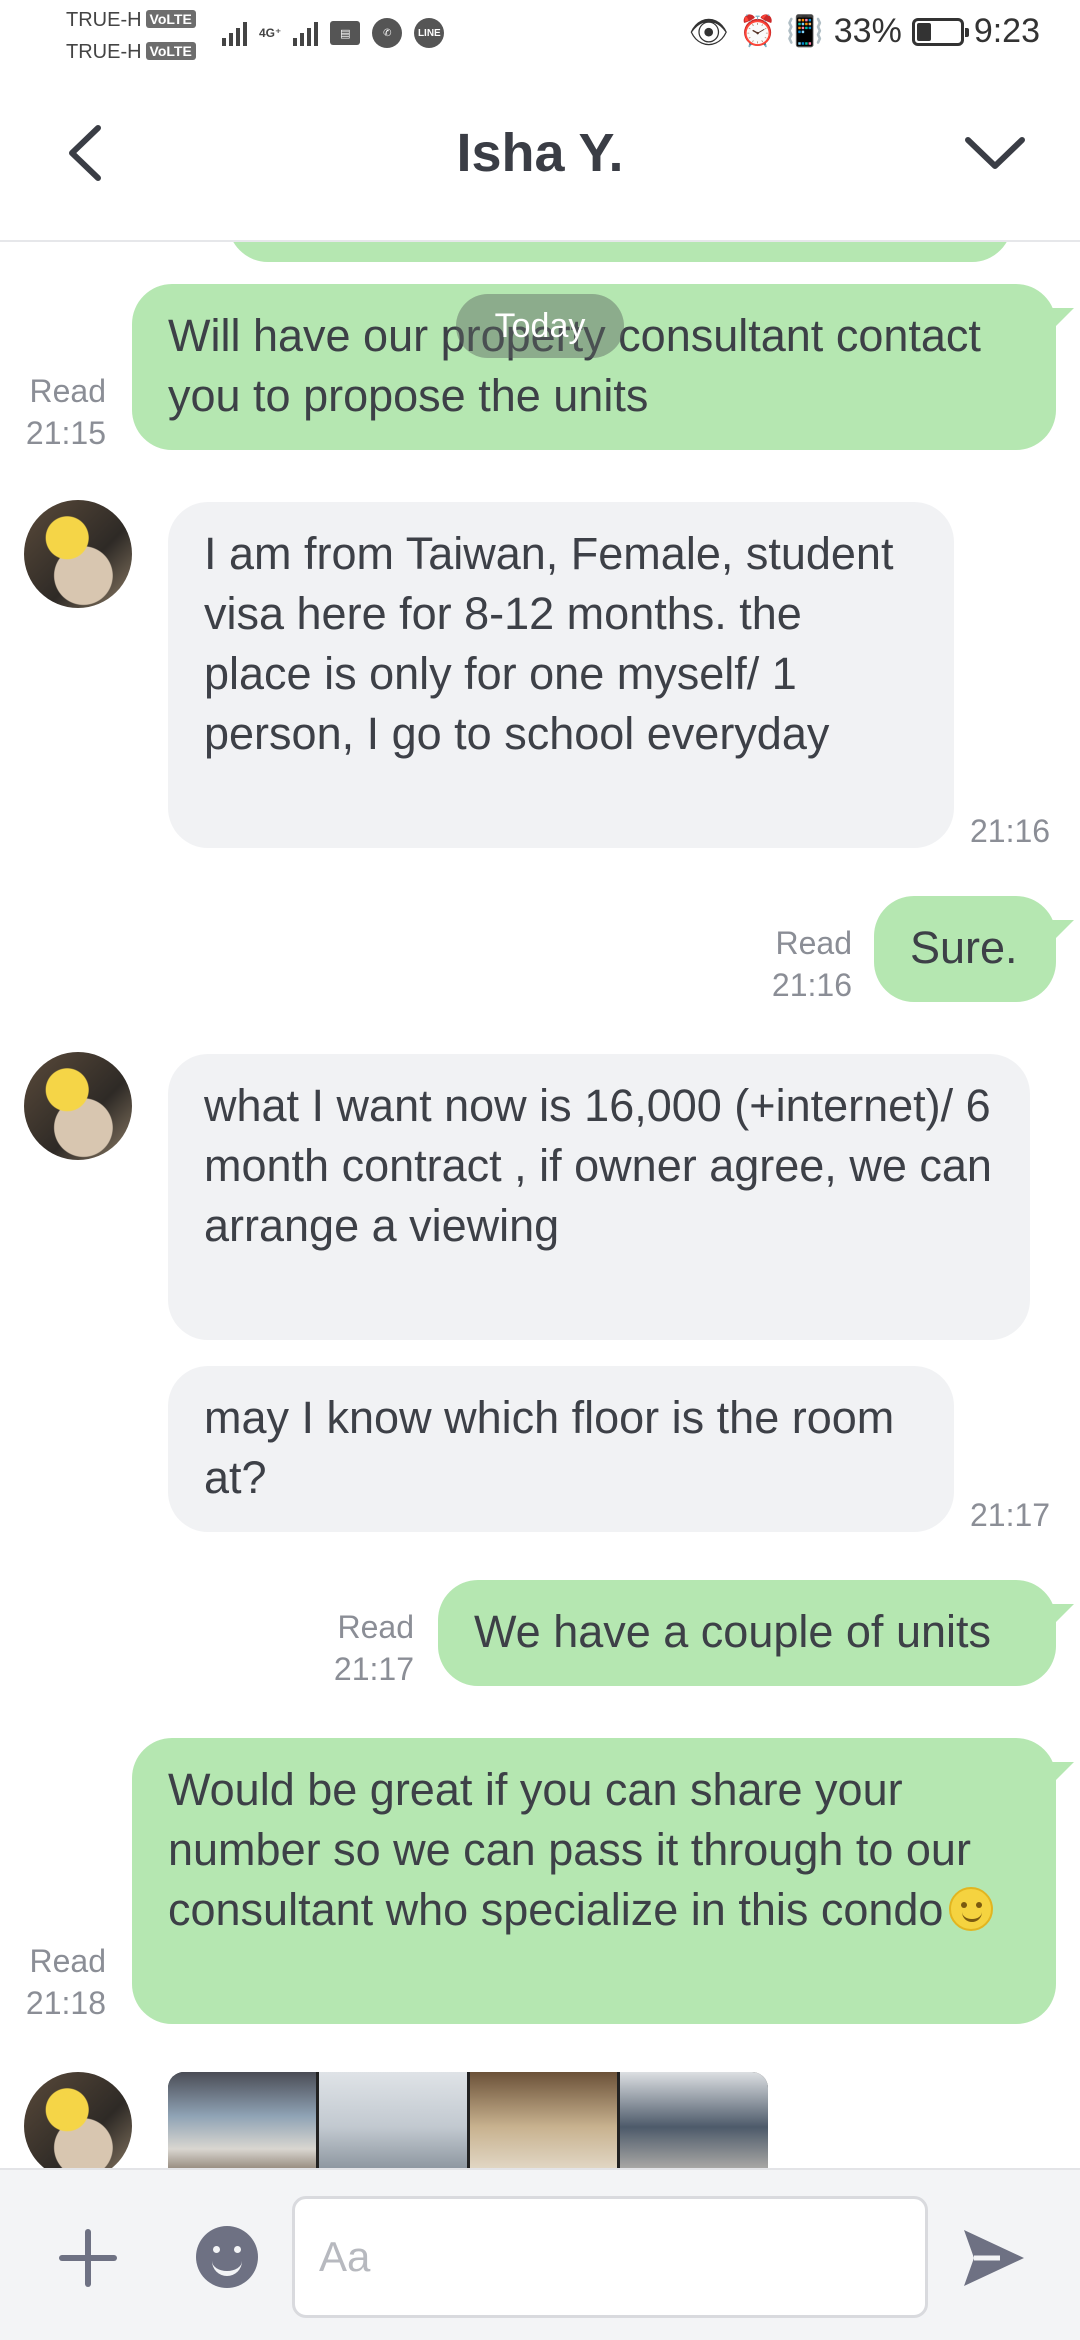 This screenshot has width=1080, height=2340. Describe the element at coordinates (994, 2258) in the screenshot. I see `send-icon` at that location.